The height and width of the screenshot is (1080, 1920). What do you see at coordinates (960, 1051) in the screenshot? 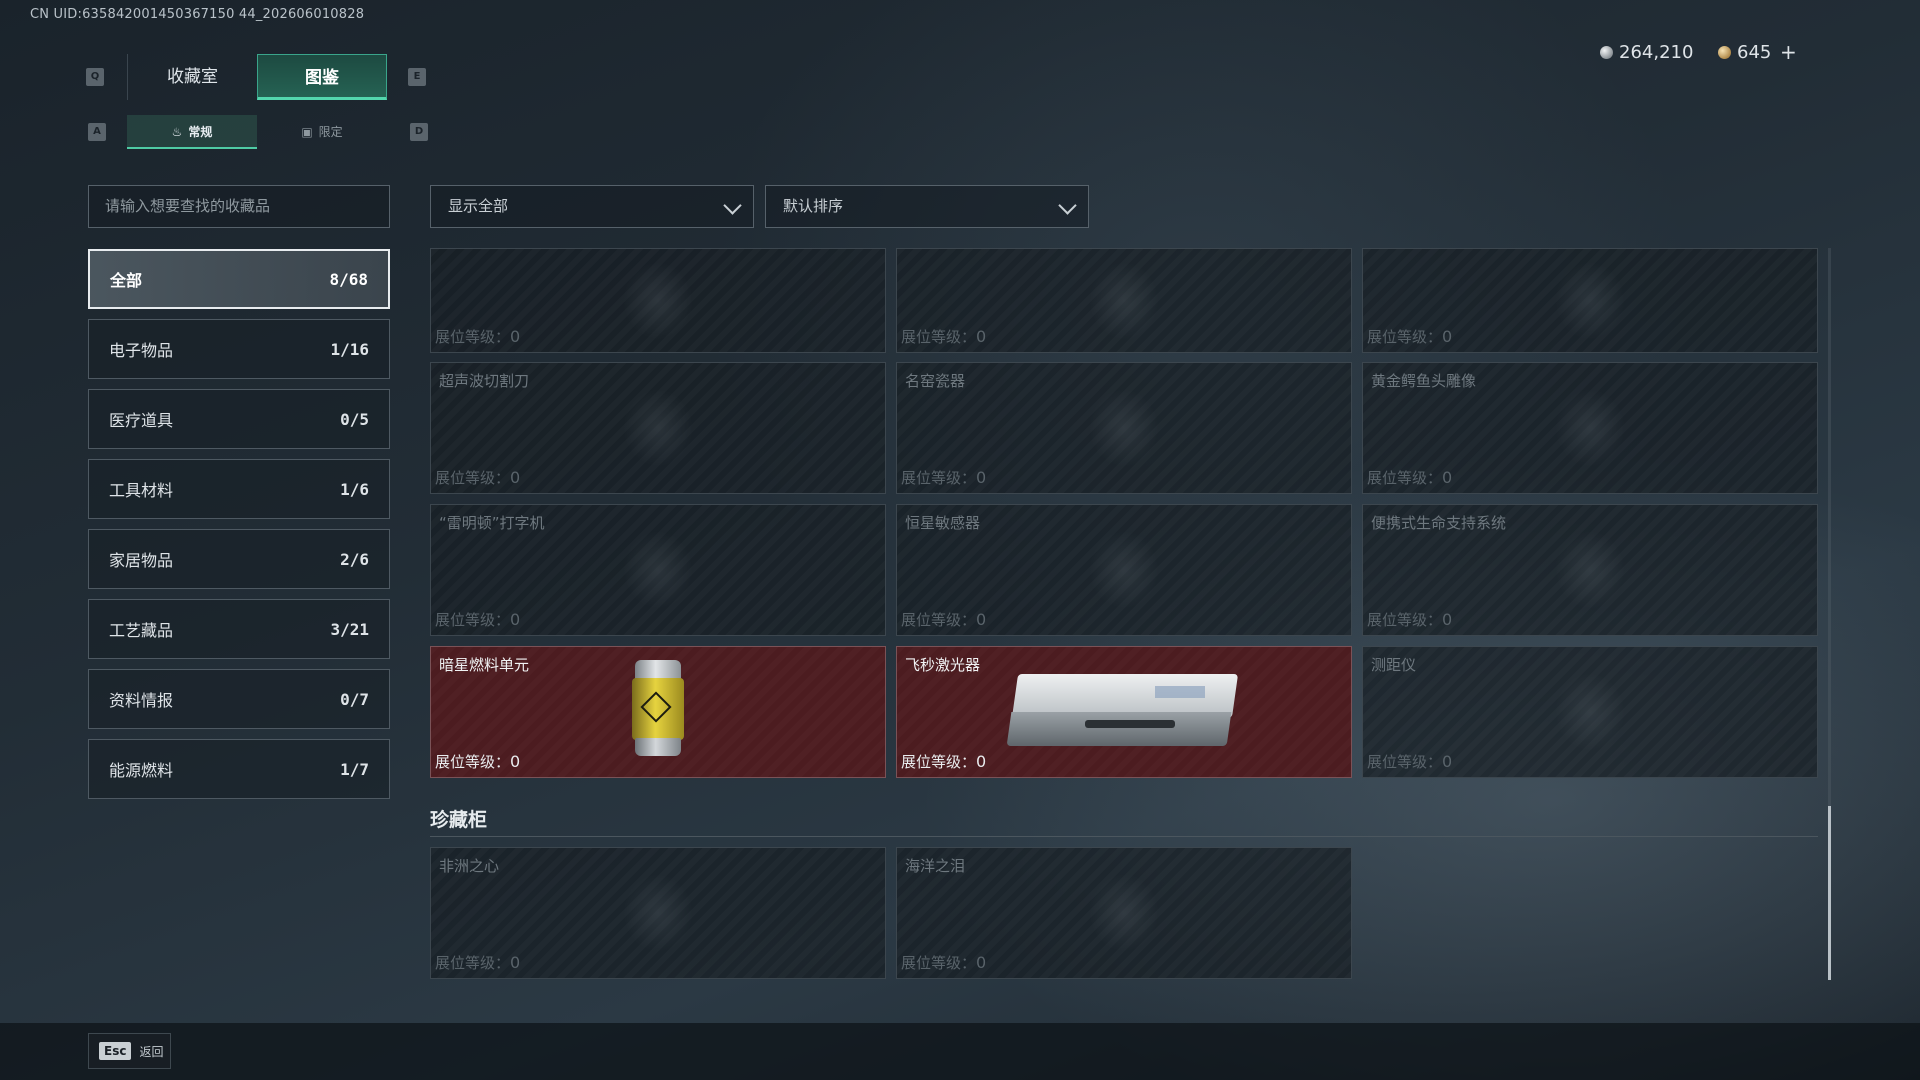
I see `bottom-bar` at bounding box center [960, 1051].